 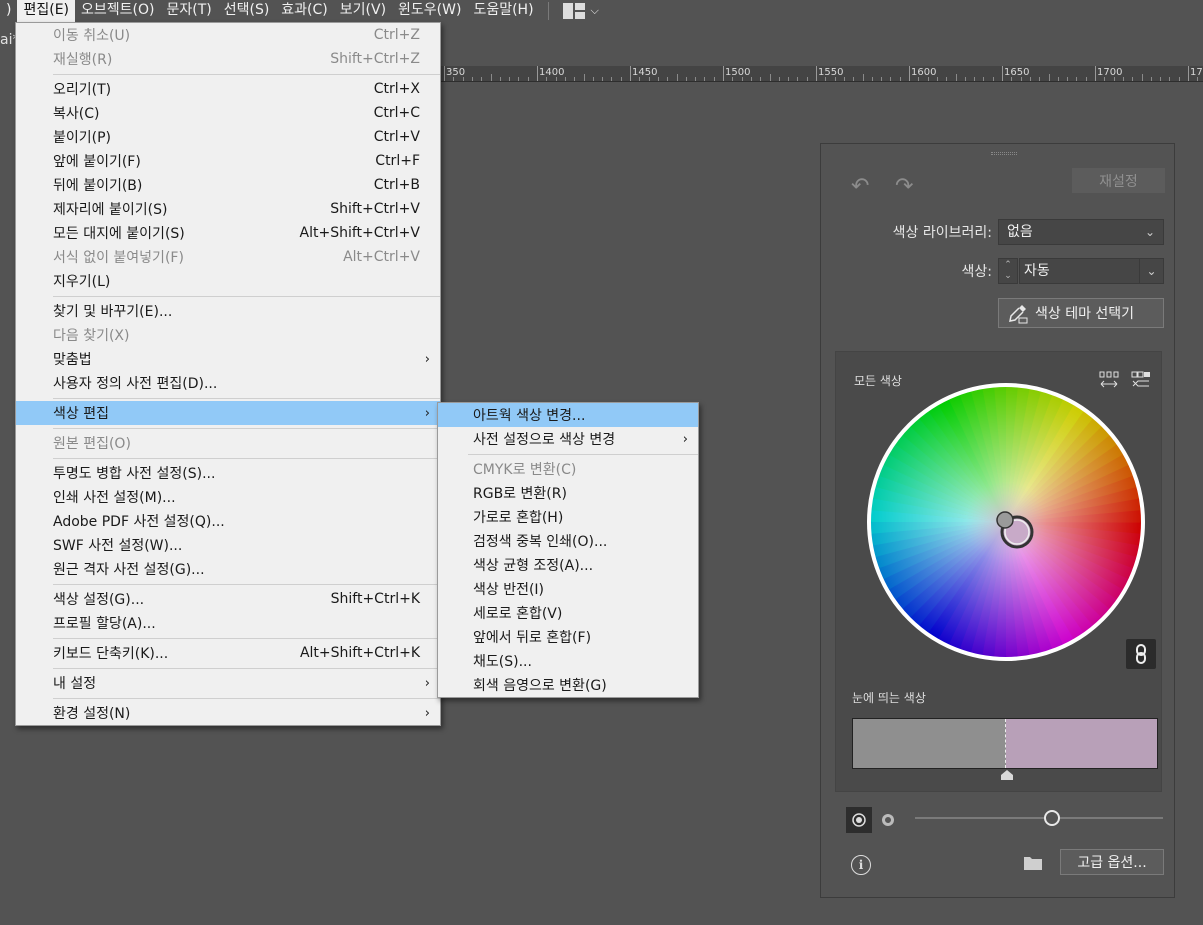 What do you see at coordinates (363, 11) in the screenshot?
I see `menu-6: 보기(V)` at bounding box center [363, 11].